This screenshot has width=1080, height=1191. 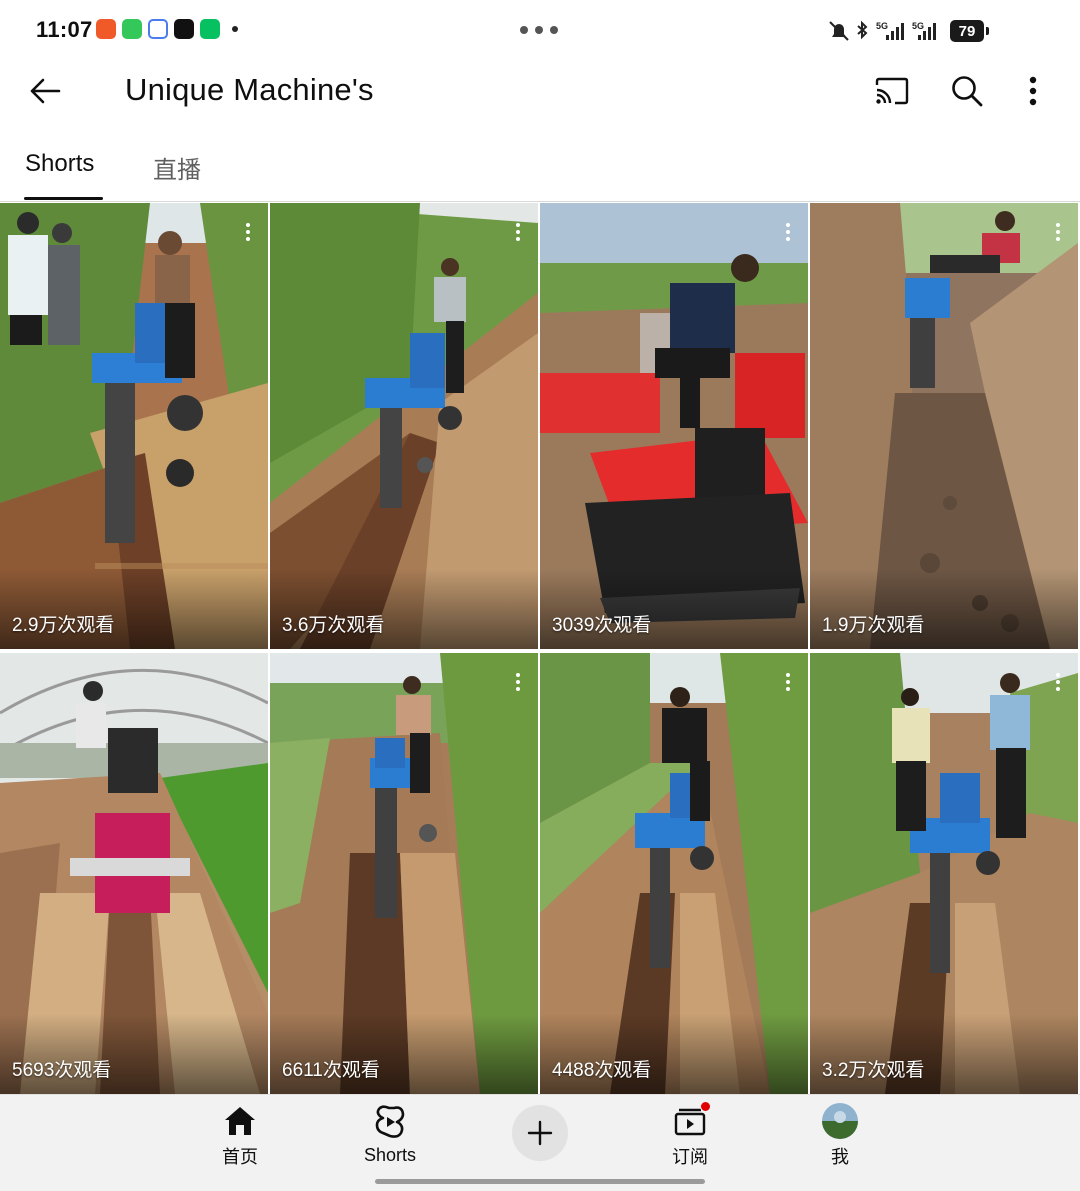 I want to click on nav-home: 首页, so click(x=240, y=1136).